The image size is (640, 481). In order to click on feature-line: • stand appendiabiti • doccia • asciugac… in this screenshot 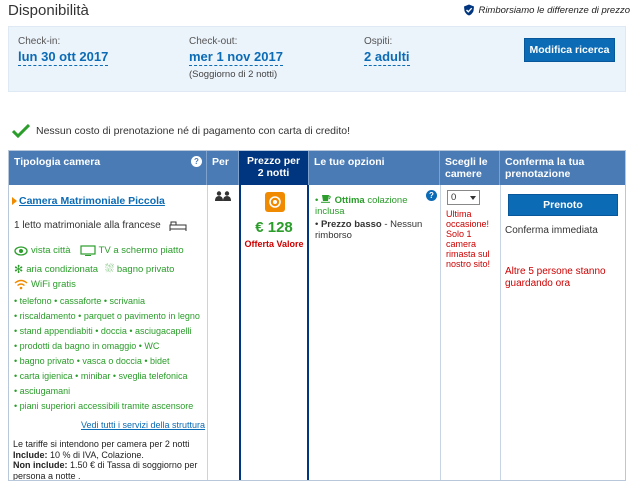, I will do `click(103, 331)`.